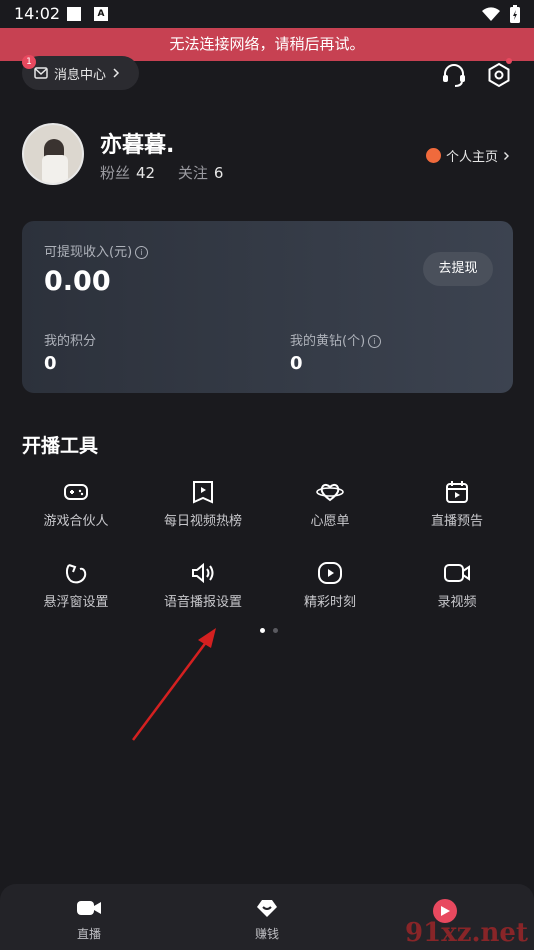  Describe the element at coordinates (267, 908) in the screenshot. I see `money-icon` at that location.